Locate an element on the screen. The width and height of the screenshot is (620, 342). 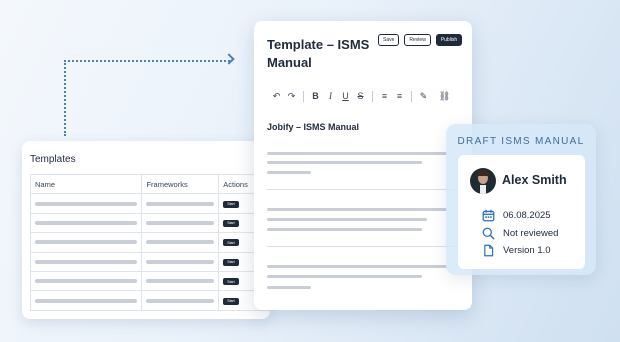
document-title: Jobify – ISMS Manual is located at coordinates (313, 127).